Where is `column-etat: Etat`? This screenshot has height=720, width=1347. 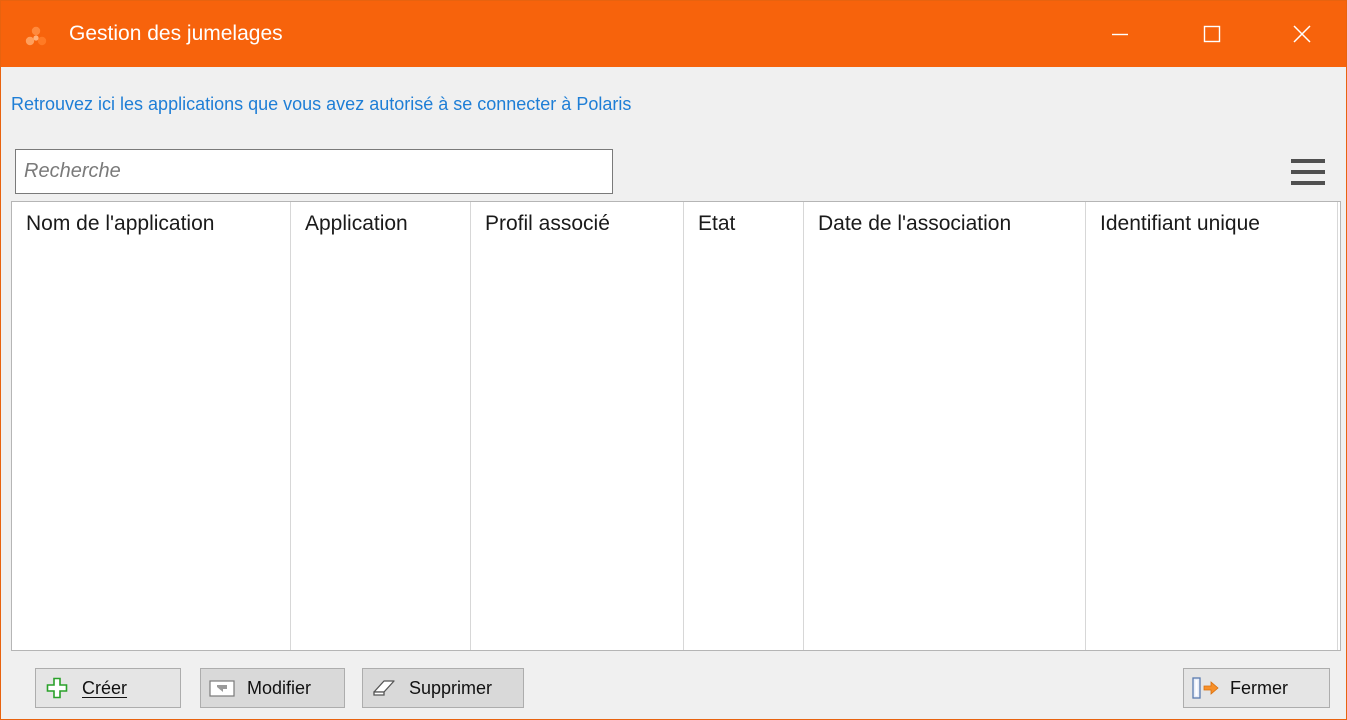
column-etat: Etat is located at coordinates (744, 426).